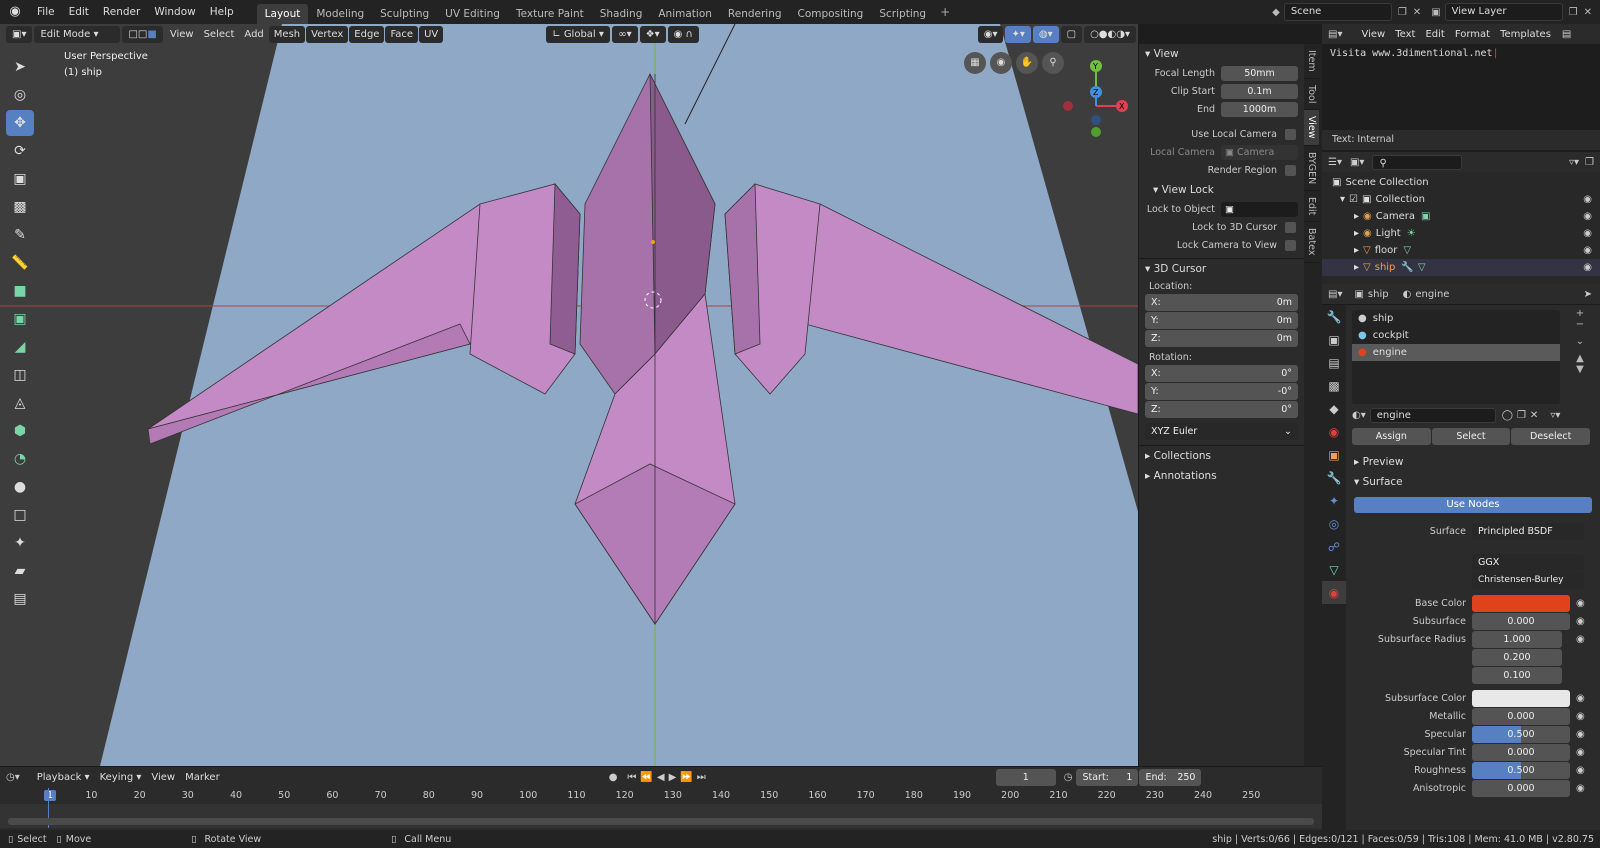 Image resolution: width=1600 pixels, height=848 pixels. I want to click on unlink-icon: ✕, so click(1534, 415).